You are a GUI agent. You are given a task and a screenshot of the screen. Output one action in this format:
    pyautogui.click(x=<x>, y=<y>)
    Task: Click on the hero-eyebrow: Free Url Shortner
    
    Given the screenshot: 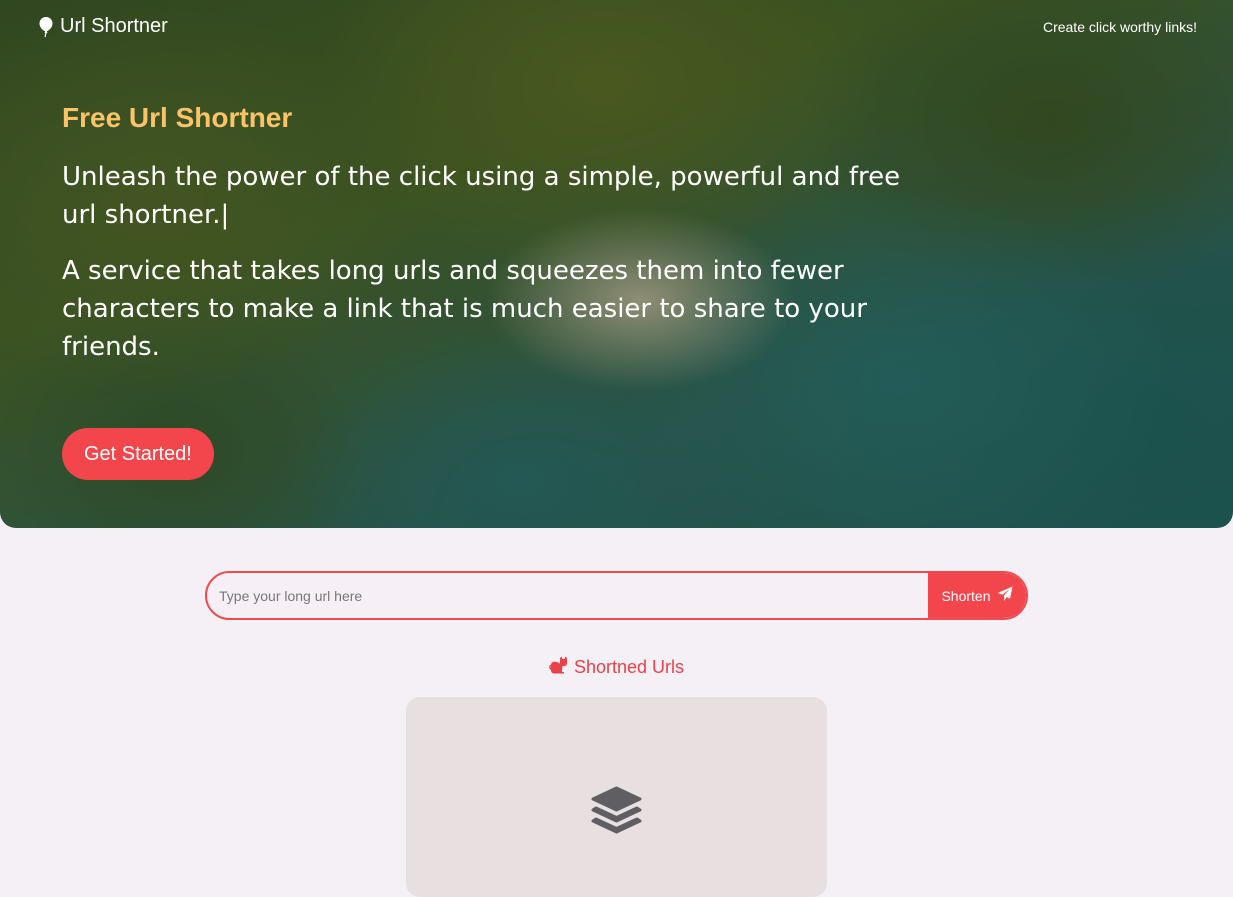 What is the action you would take?
    pyautogui.click(x=177, y=117)
    